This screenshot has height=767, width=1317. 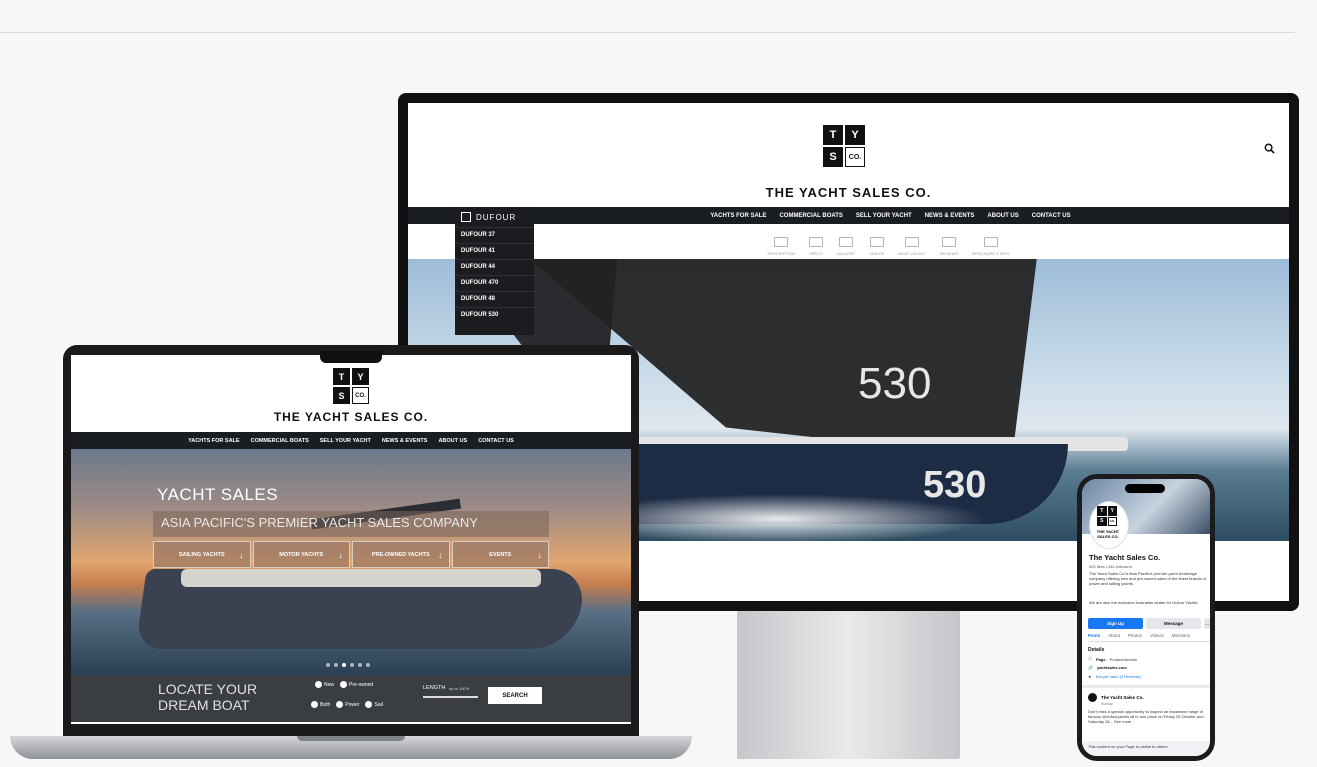 What do you see at coordinates (1108, 534) in the screenshot?
I see `profile-brand: THE YACHT SALES CO.` at bounding box center [1108, 534].